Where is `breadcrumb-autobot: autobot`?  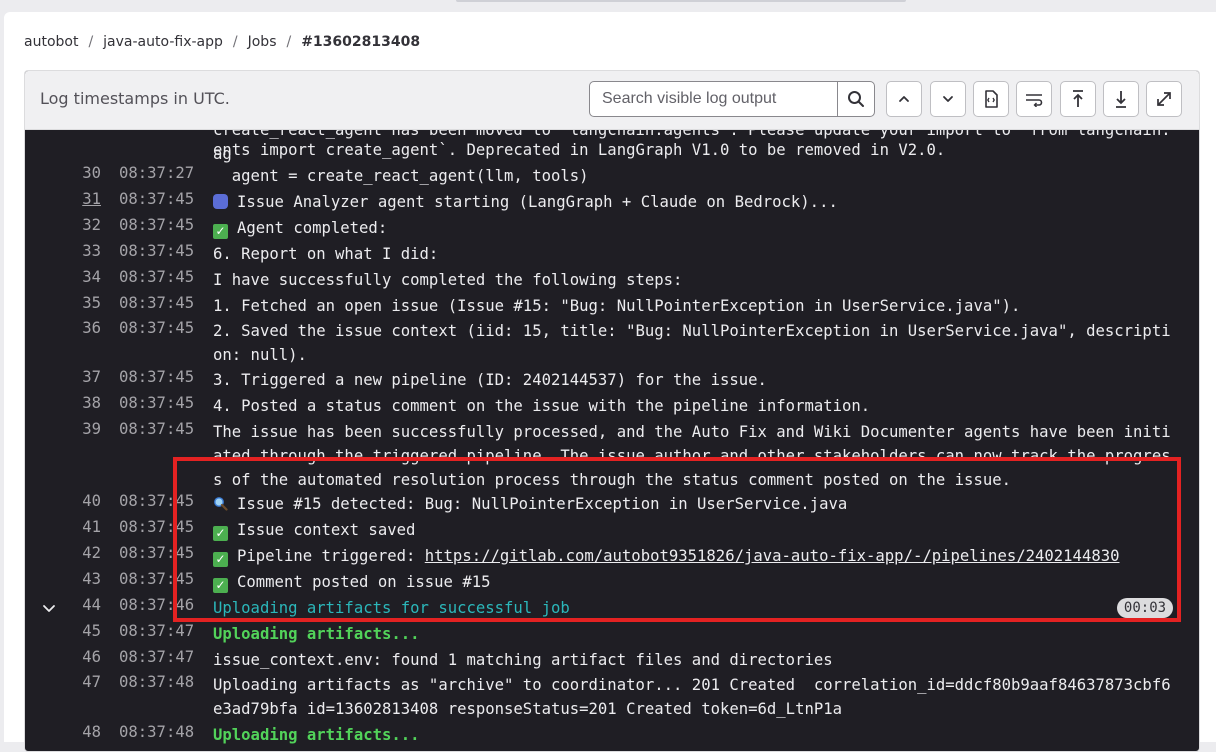 breadcrumb-autobot: autobot is located at coordinates (51, 42).